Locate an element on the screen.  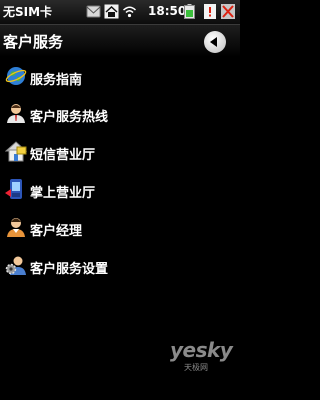
list-item-label: 短信营业厅 is located at coordinates (63, 155).